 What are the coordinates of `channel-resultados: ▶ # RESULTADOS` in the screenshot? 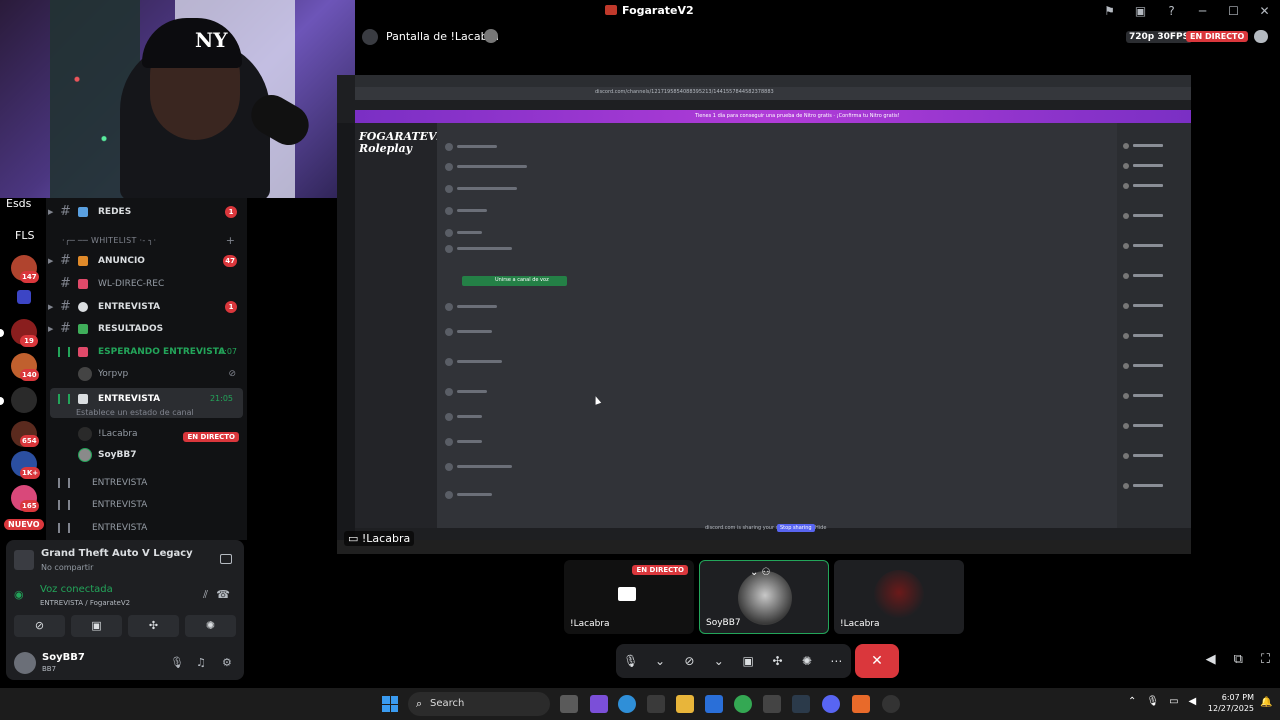 It's located at (146, 329).